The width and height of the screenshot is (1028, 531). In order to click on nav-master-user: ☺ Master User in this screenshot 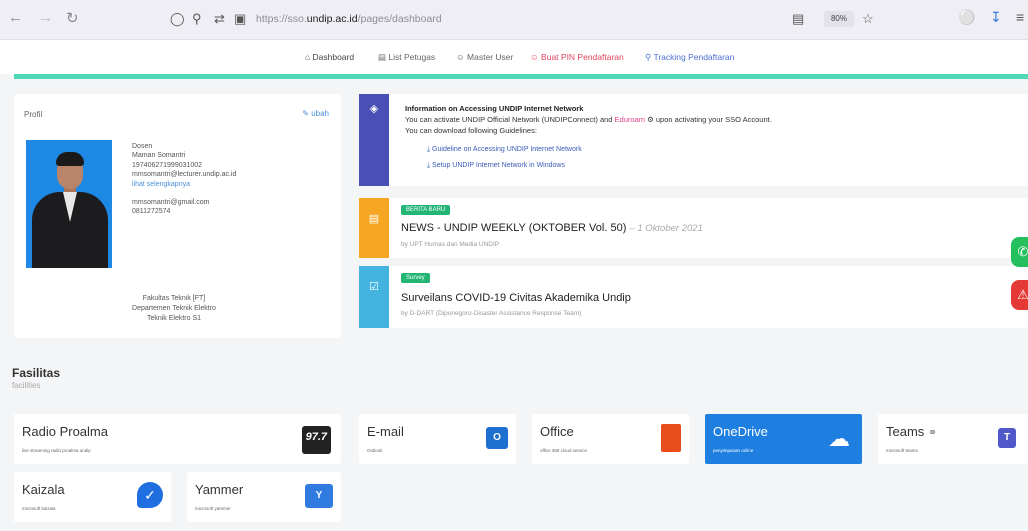, I will do `click(484, 57)`.